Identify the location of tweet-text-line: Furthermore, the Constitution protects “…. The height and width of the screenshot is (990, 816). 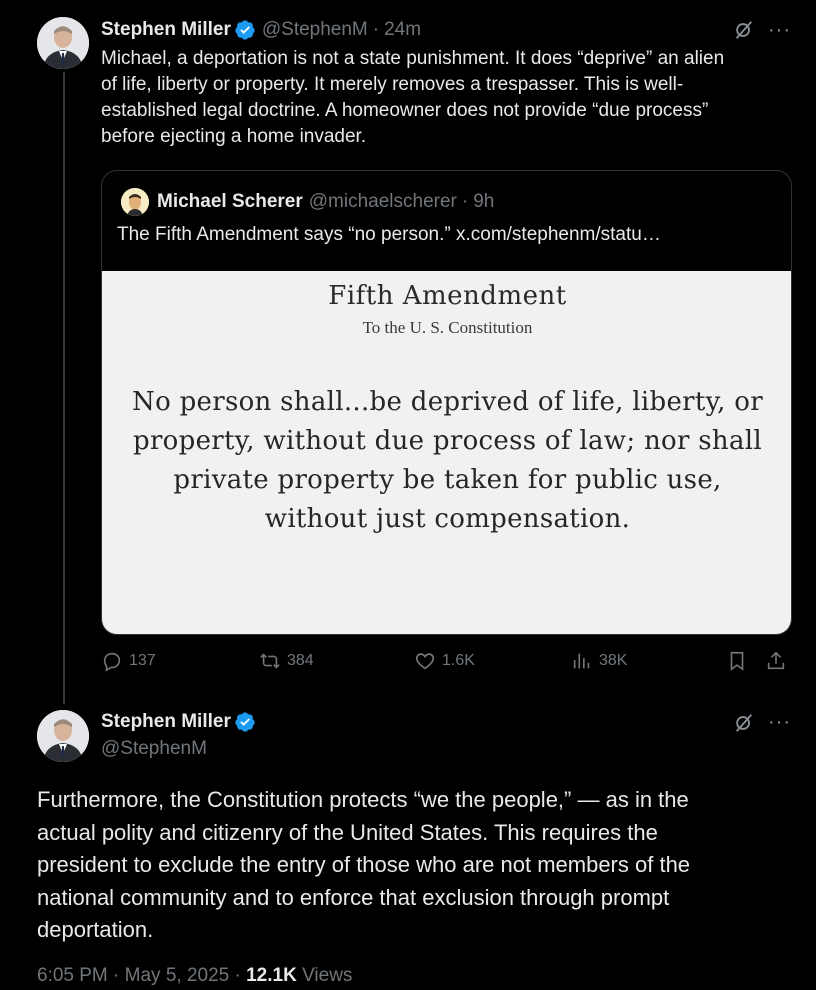
(363, 799).